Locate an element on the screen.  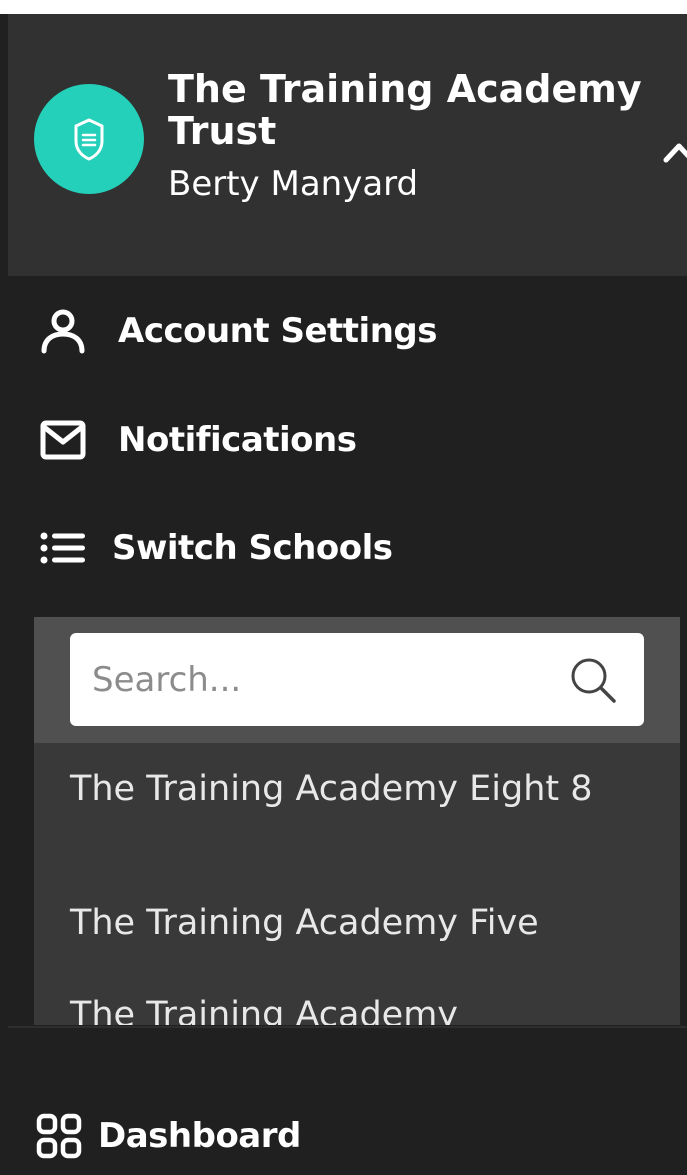
org-avatar is located at coordinates (89, 139).